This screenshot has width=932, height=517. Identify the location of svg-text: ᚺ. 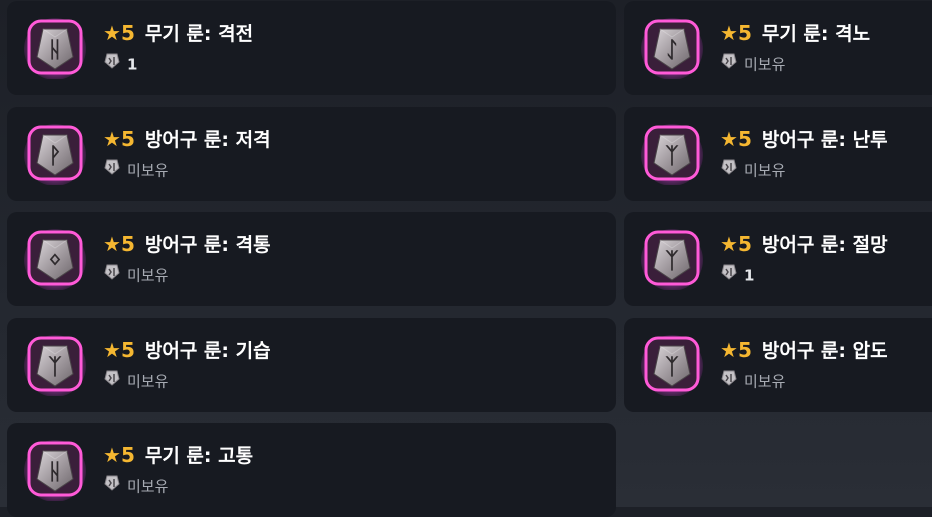
(54, 472).